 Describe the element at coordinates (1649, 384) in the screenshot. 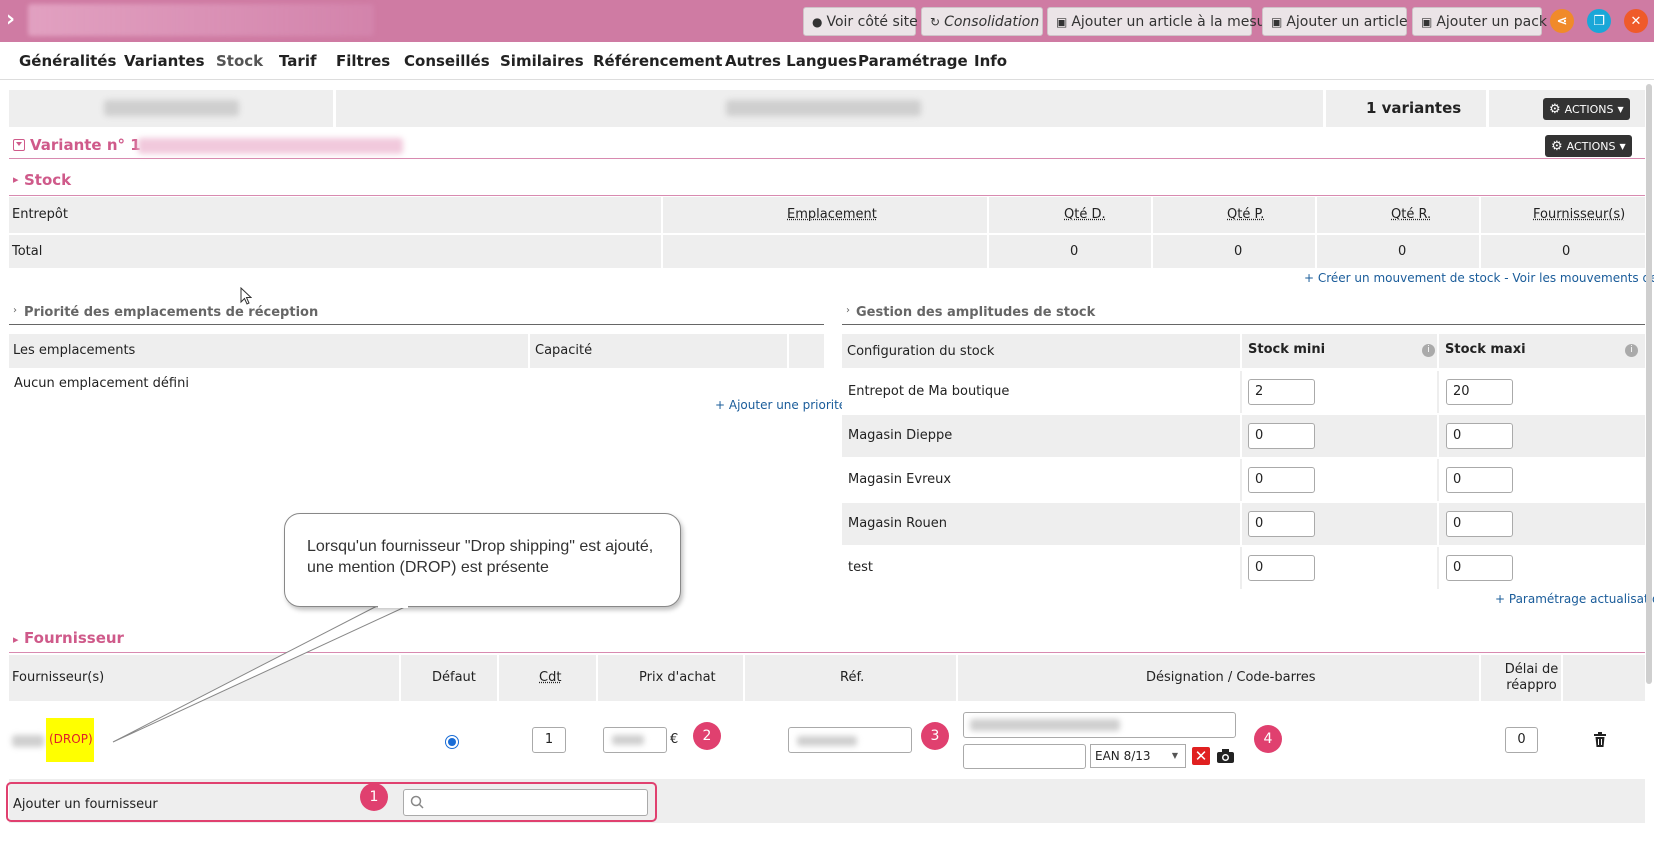

I see `scrollbar` at that location.